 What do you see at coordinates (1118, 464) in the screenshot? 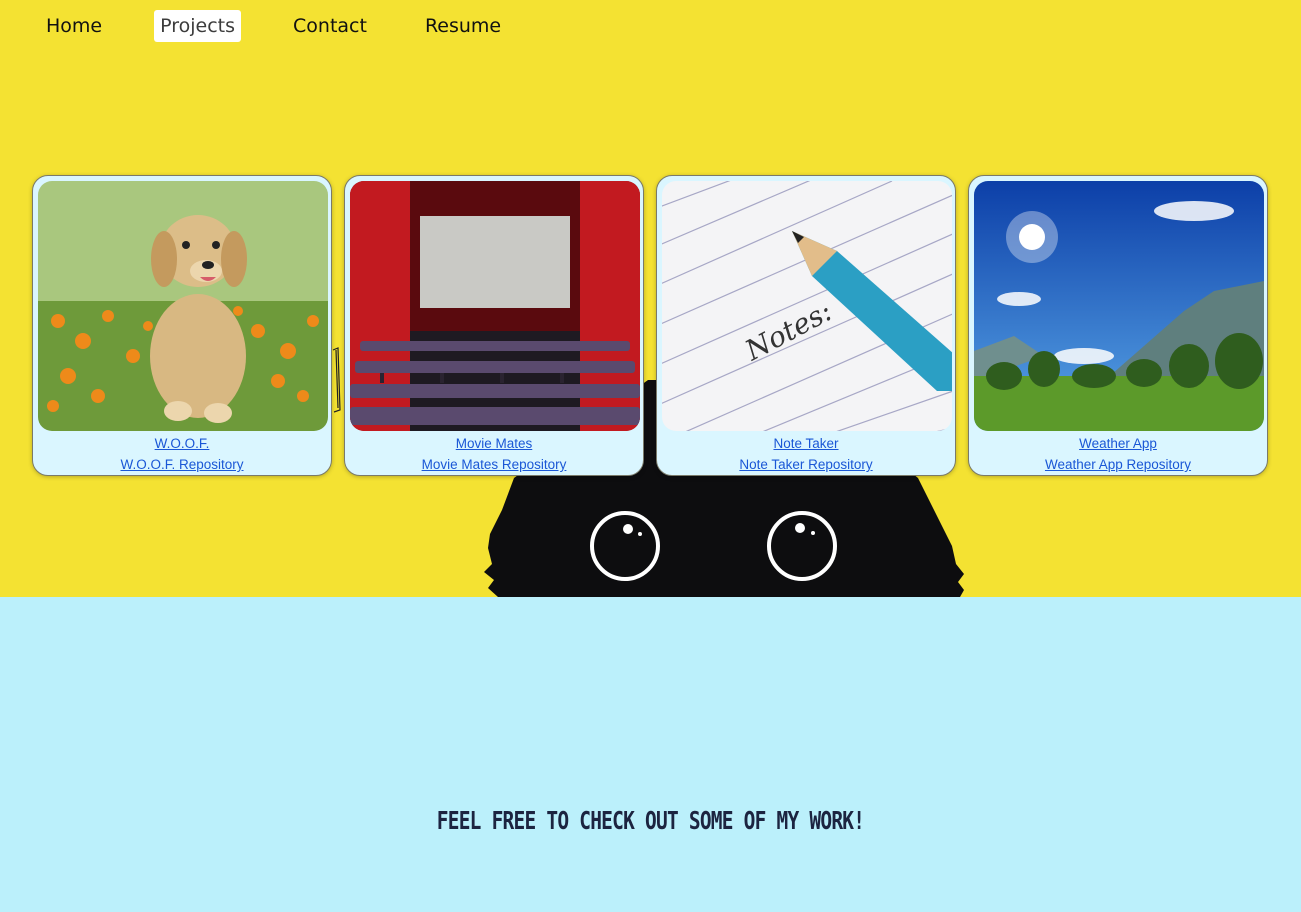
I see `project-repo-link: Weather App Repository` at bounding box center [1118, 464].